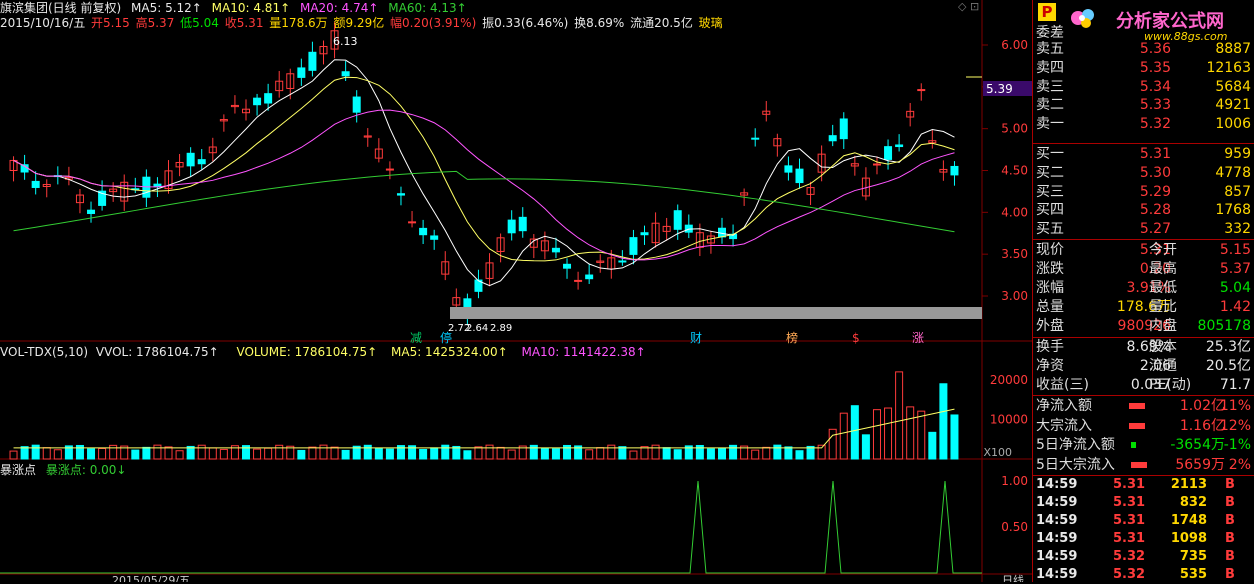 This screenshot has width=1254, height=584. Describe the element at coordinates (716, 313) in the screenshot. I see `range-bar` at that location.